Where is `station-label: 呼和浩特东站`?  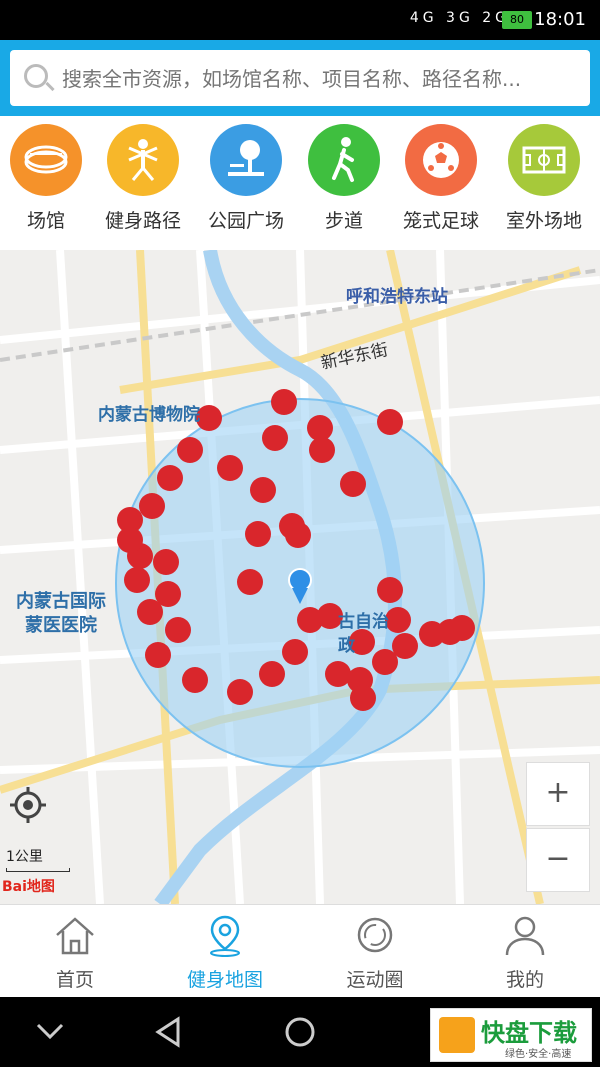 station-label: 呼和浩特东站 is located at coordinates (397, 297).